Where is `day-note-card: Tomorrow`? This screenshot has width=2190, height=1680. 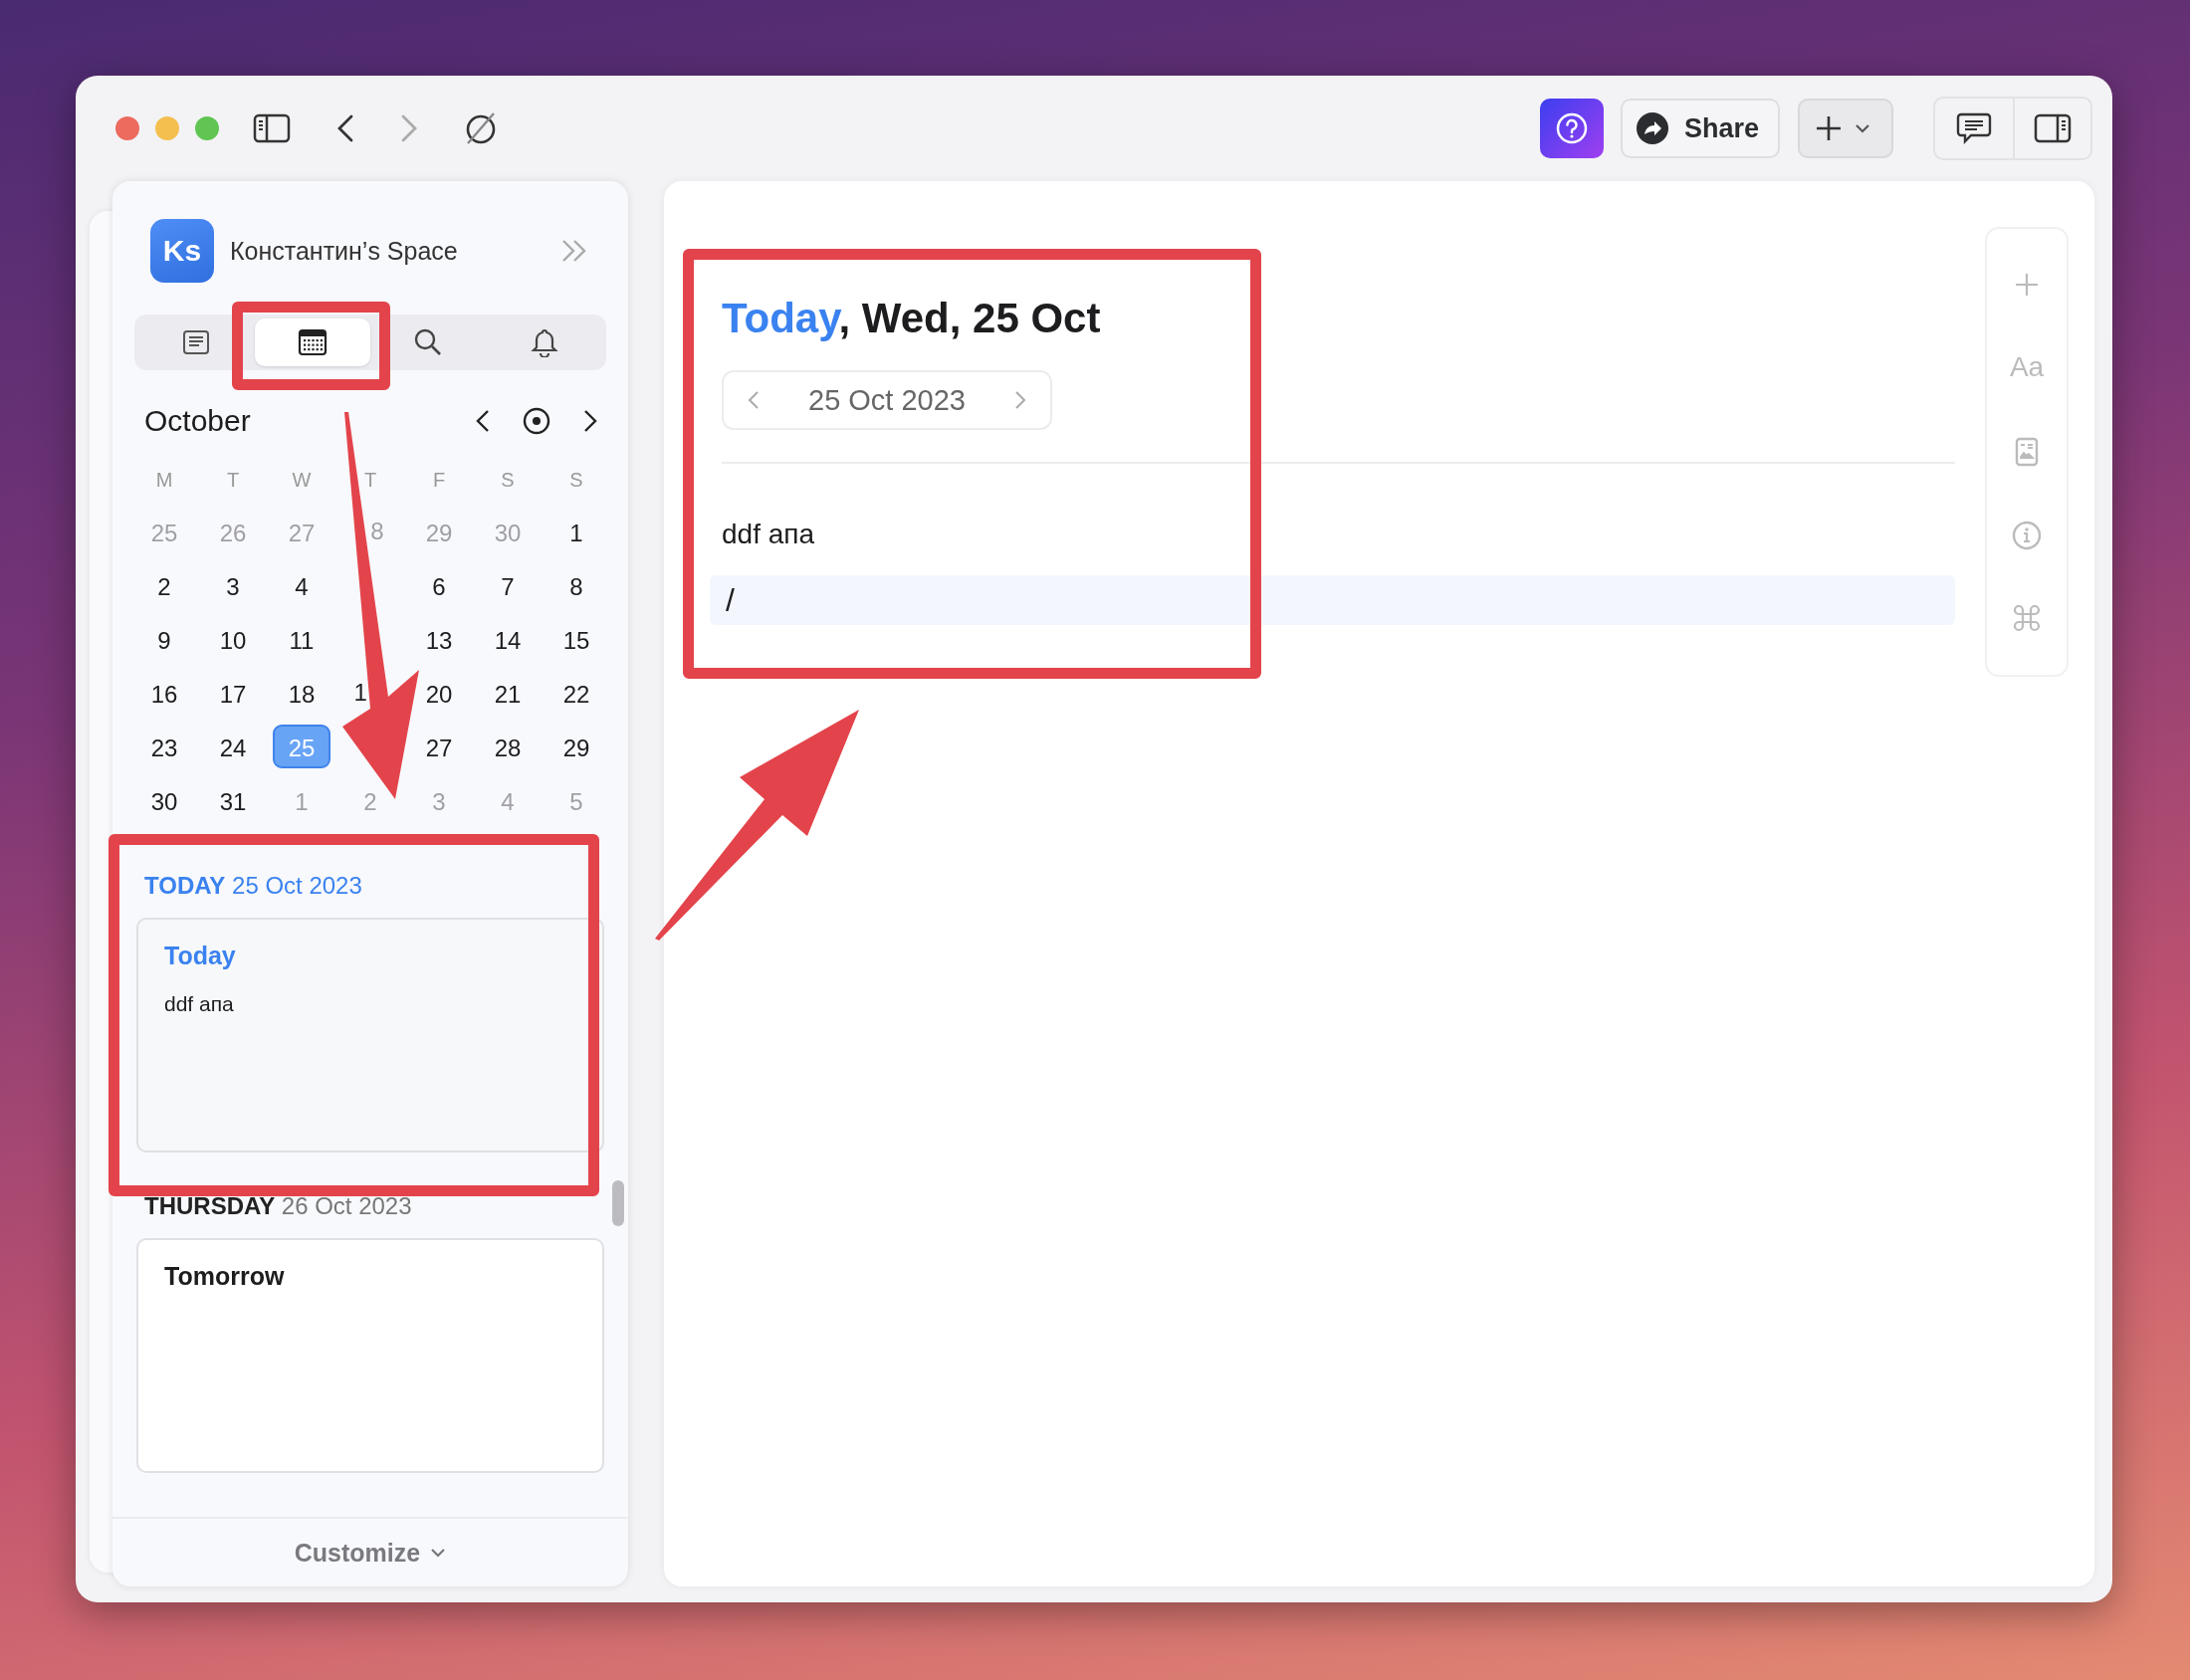 day-note-card: Tomorrow is located at coordinates (370, 1355).